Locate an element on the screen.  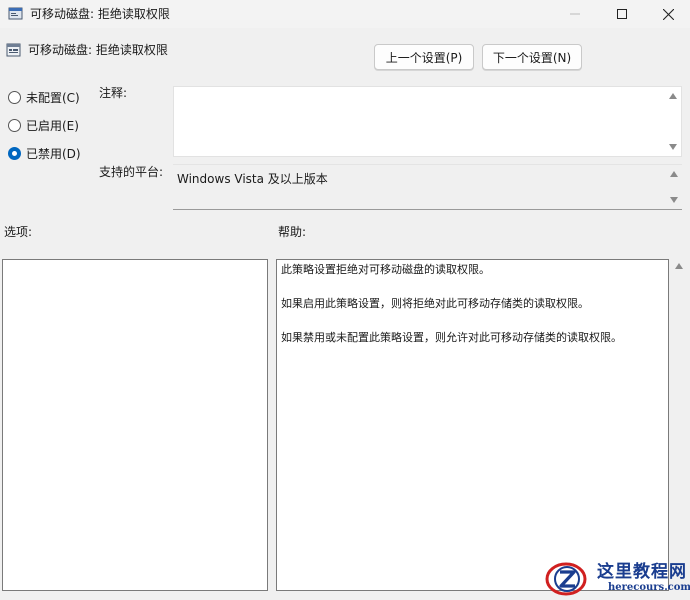
comment-label: 注释: is located at coordinates (113, 93).